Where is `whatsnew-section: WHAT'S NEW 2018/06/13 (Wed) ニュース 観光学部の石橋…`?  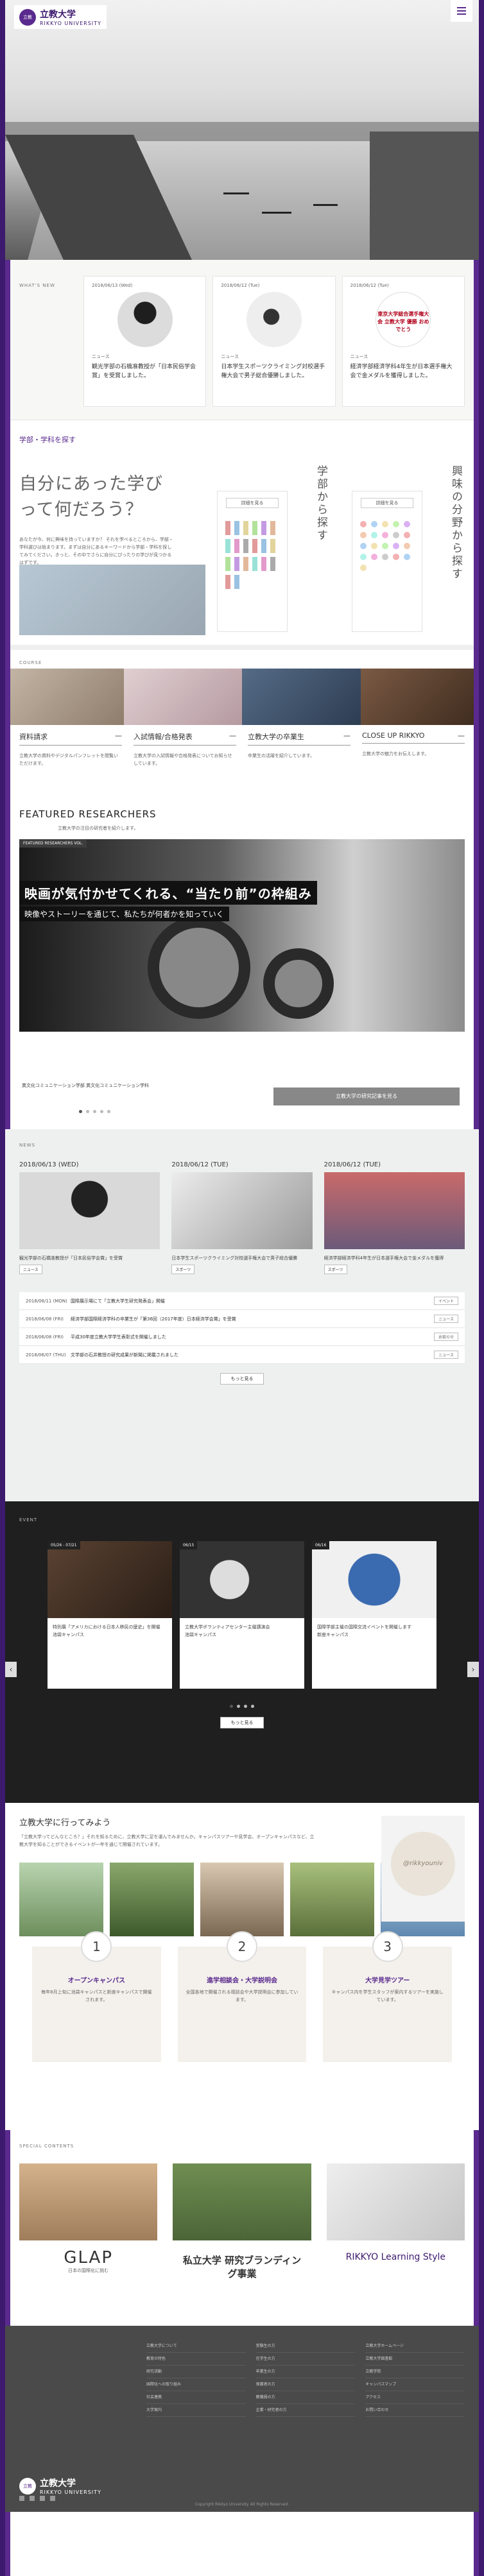
whatsnew-section: WHAT'S NEW 2018/06/13 (Wed) ニュース 観光学部の石橋… is located at coordinates (242, 340).